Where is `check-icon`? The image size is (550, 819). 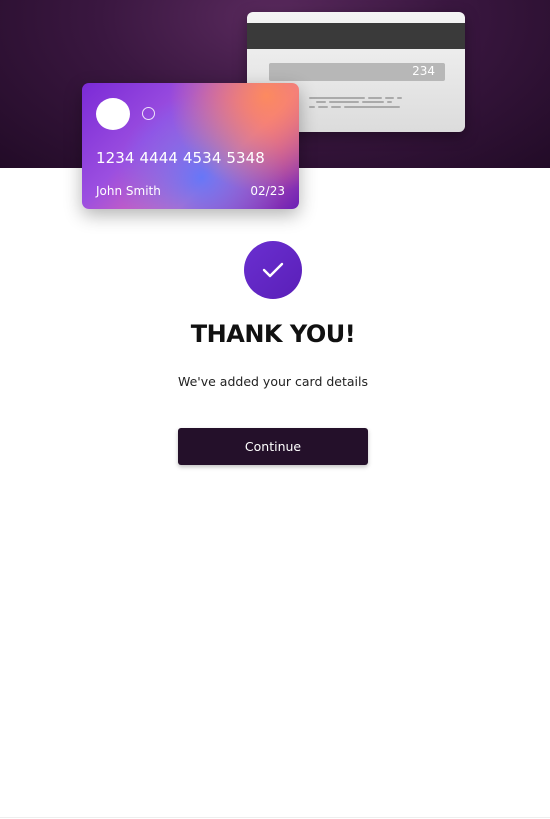
check-icon is located at coordinates (273, 270).